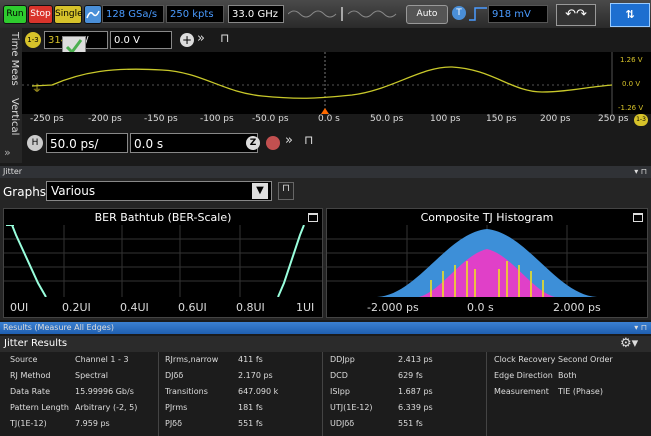 Image resolution: width=651 pixels, height=436 pixels. Describe the element at coordinates (187, 40) in the screenshot. I see `add-measurement-icon: +` at that location.